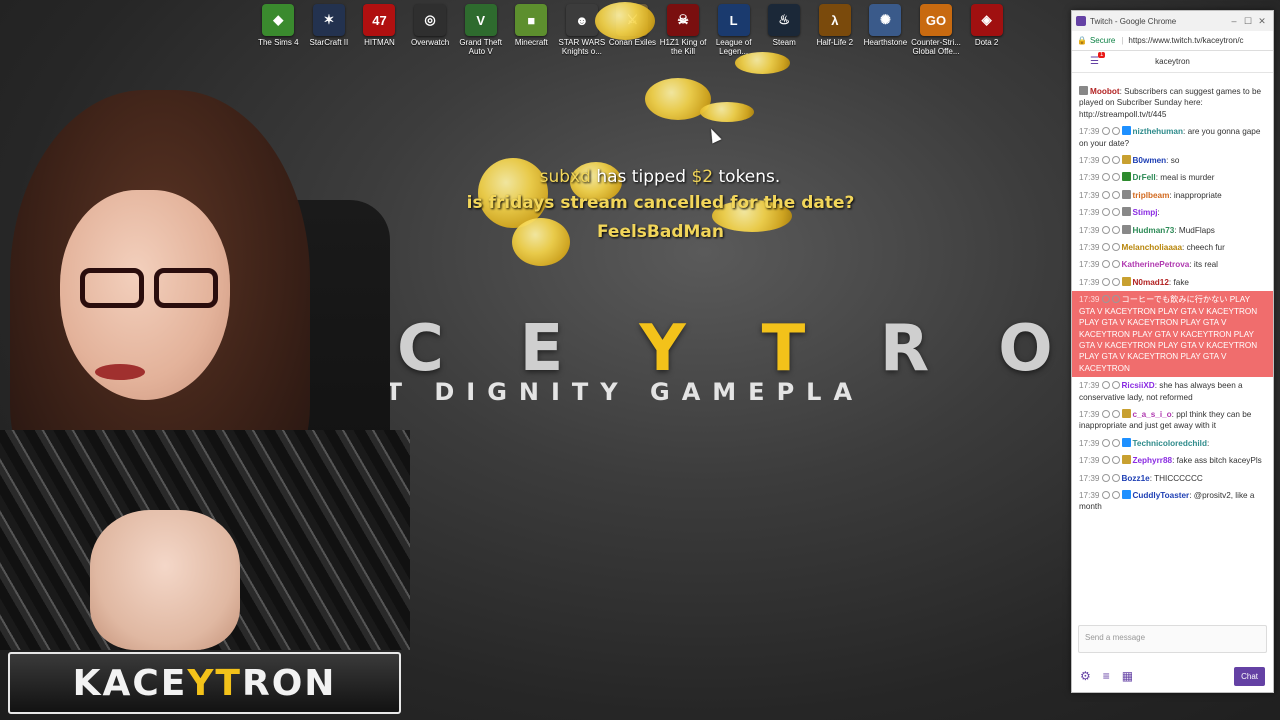  What do you see at coordinates (165, 580) in the screenshot?
I see `streamer-hands` at bounding box center [165, 580].